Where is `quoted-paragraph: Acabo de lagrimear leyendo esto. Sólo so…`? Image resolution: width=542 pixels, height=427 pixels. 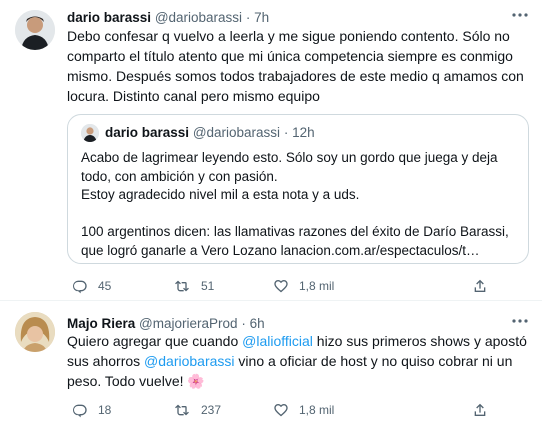
quoted-paragraph: Acabo de lagrimear leyendo esto. Sólo so… is located at coordinates (289, 167).